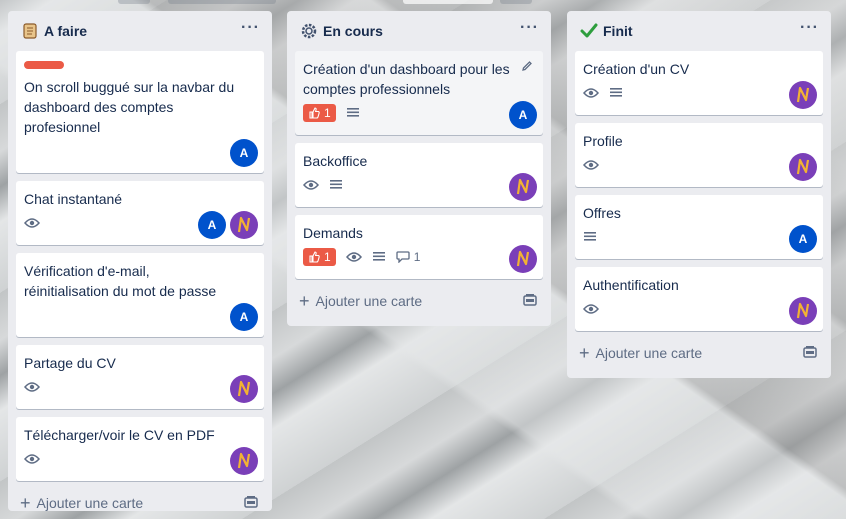 The width and height of the screenshot is (846, 519). What do you see at coordinates (309, 31) in the screenshot?
I see `gear-icon` at bounding box center [309, 31].